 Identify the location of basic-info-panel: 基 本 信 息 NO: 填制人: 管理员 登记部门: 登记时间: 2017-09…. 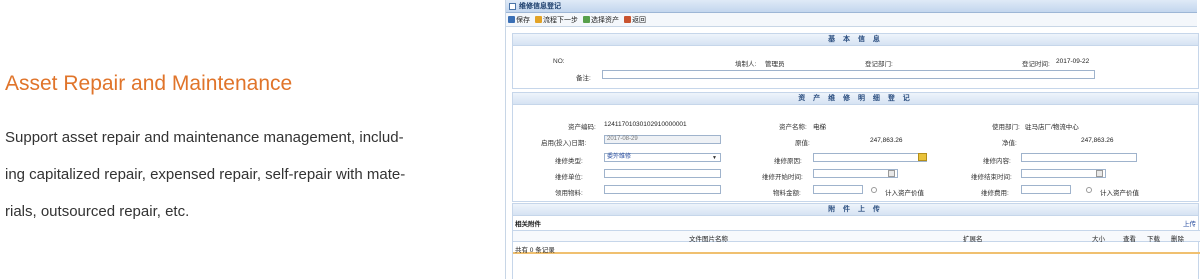
(855, 61).